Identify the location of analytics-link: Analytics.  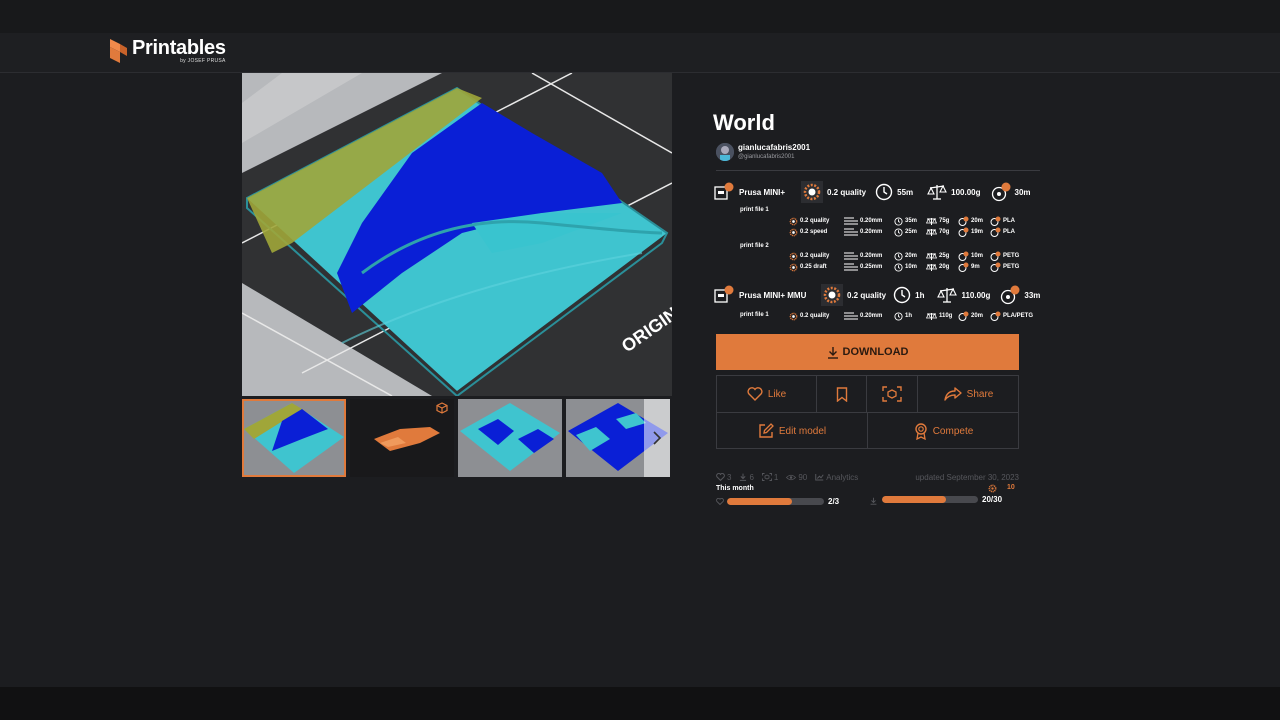
(836, 477).